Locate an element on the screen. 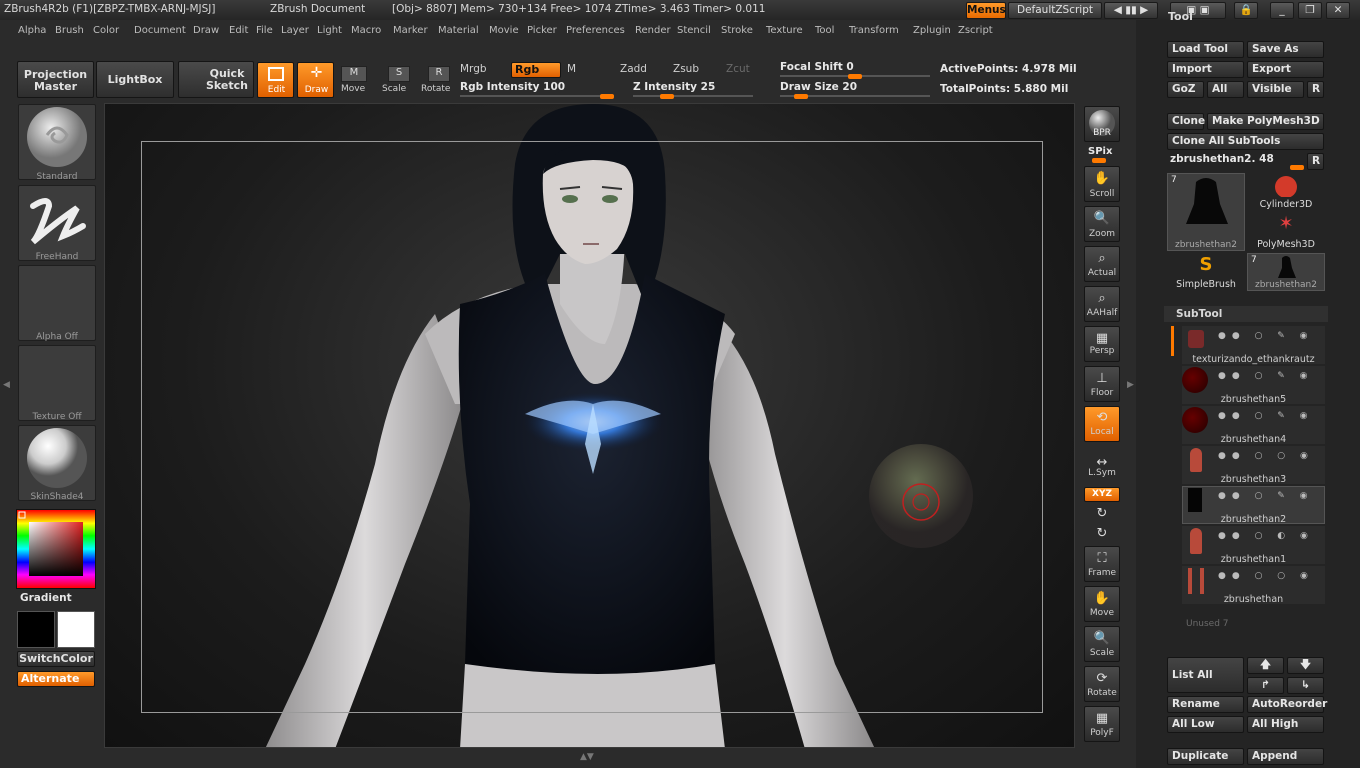 This screenshot has height=768, width=1360. color-picker is located at coordinates (56, 549).